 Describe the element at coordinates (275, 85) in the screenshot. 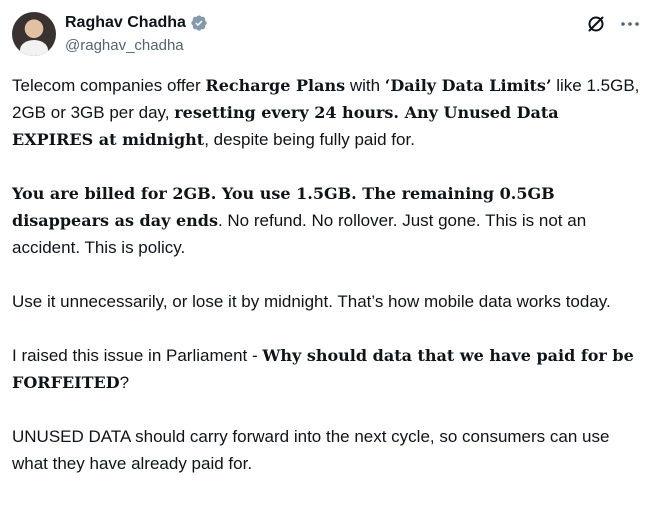

I see `bold-span: Recharge Plans` at that location.